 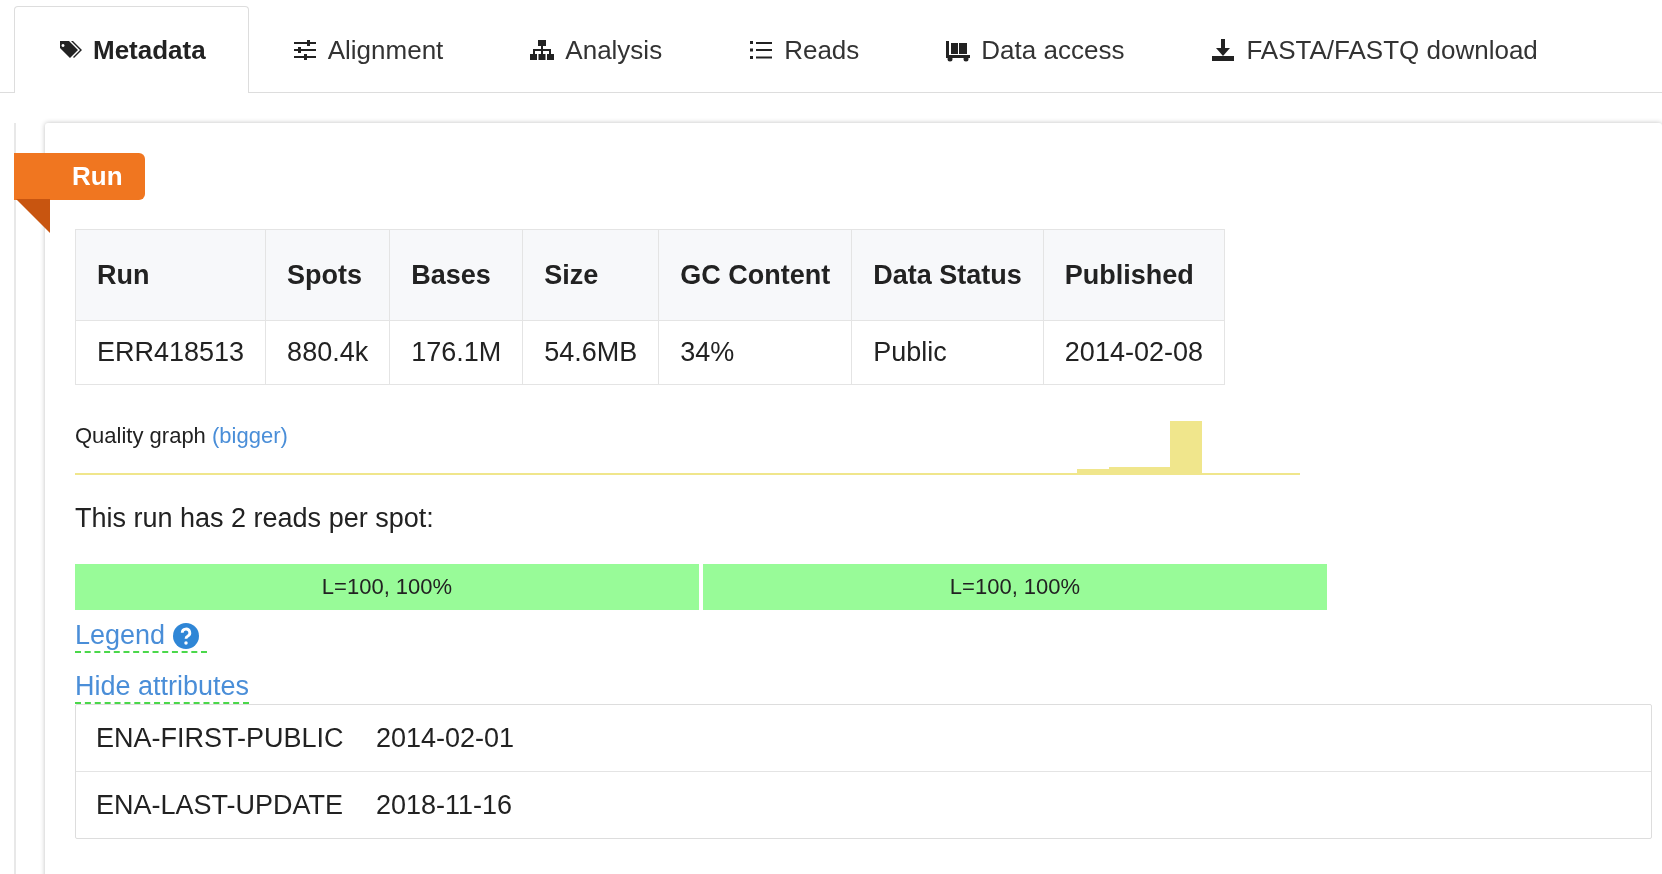 I want to click on tab: FASTA/FASTQ download, so click(x=1374, y=49).